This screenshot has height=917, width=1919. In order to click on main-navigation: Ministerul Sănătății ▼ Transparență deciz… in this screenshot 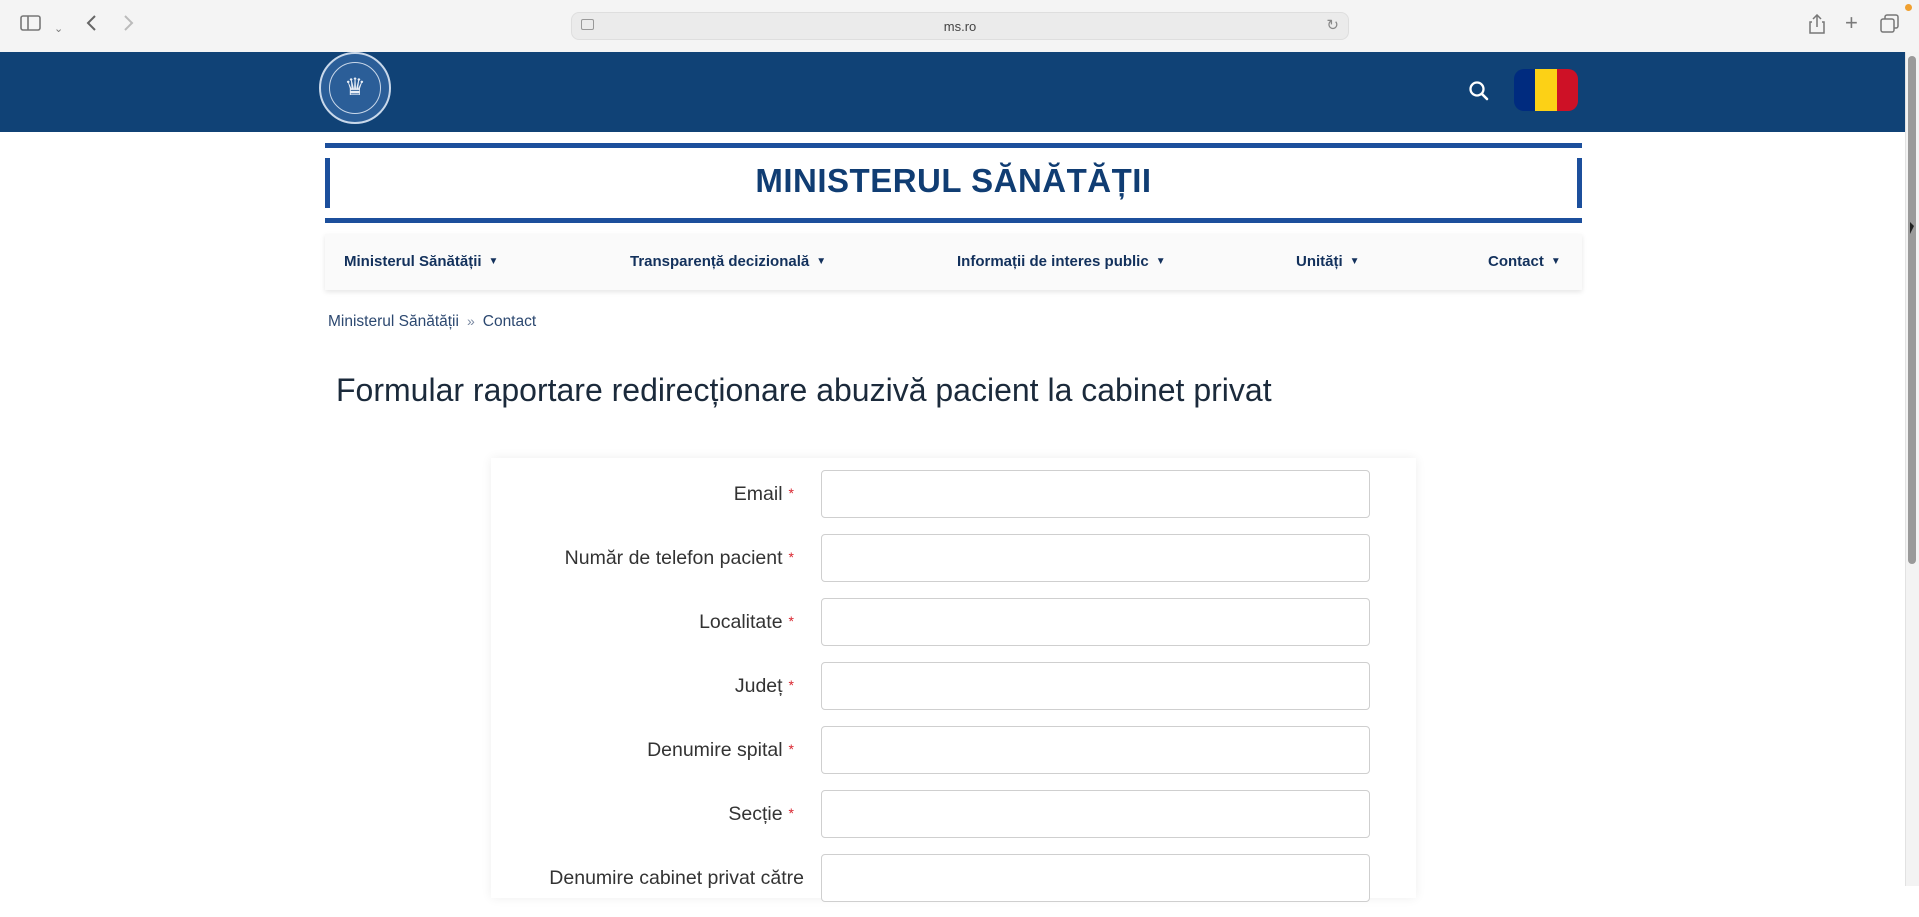, I will do `click(953, 262)`.